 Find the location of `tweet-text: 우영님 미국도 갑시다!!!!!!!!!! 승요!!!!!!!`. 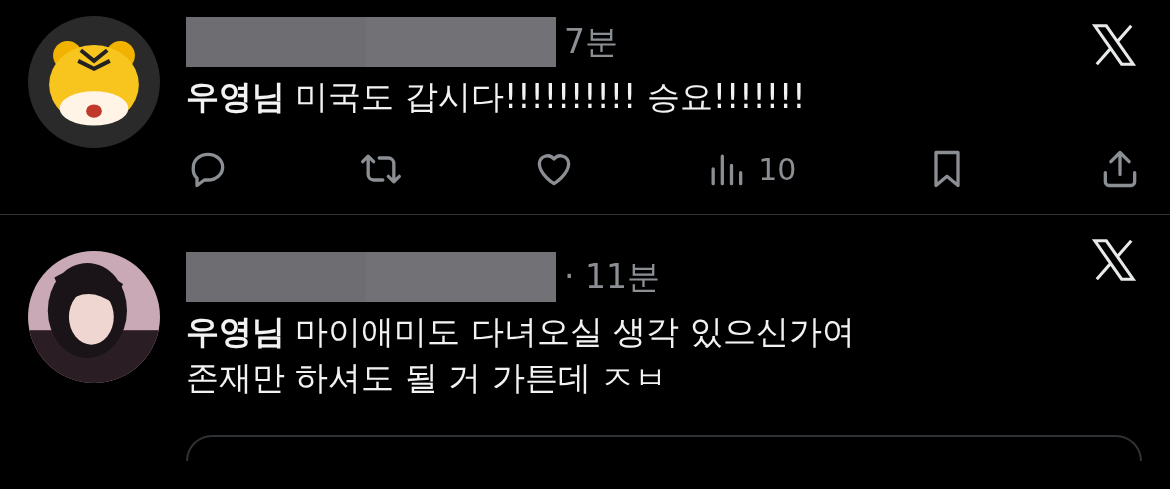

tweet-text: 우영님 미국도 갑시다!!!!!!!!!! 승요!!!!!!! is located at coordinates (496, 97).